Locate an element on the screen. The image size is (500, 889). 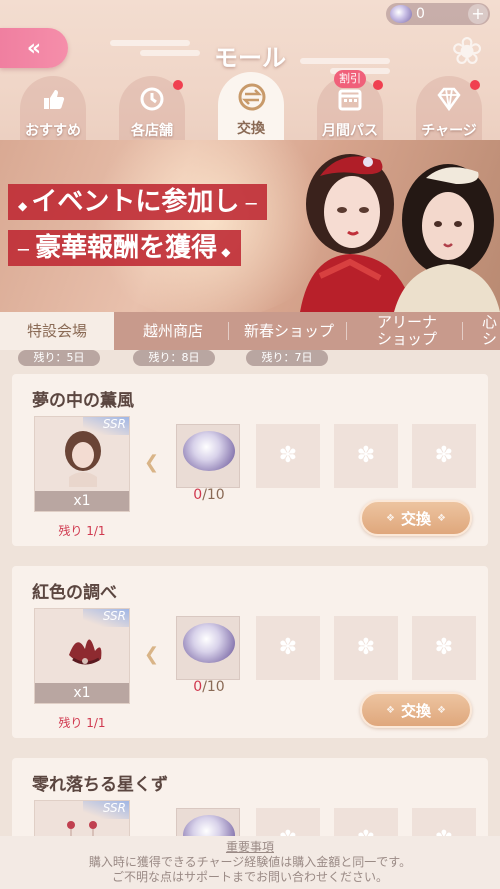
character-white-dress-image is located at coordinates (447, 238).